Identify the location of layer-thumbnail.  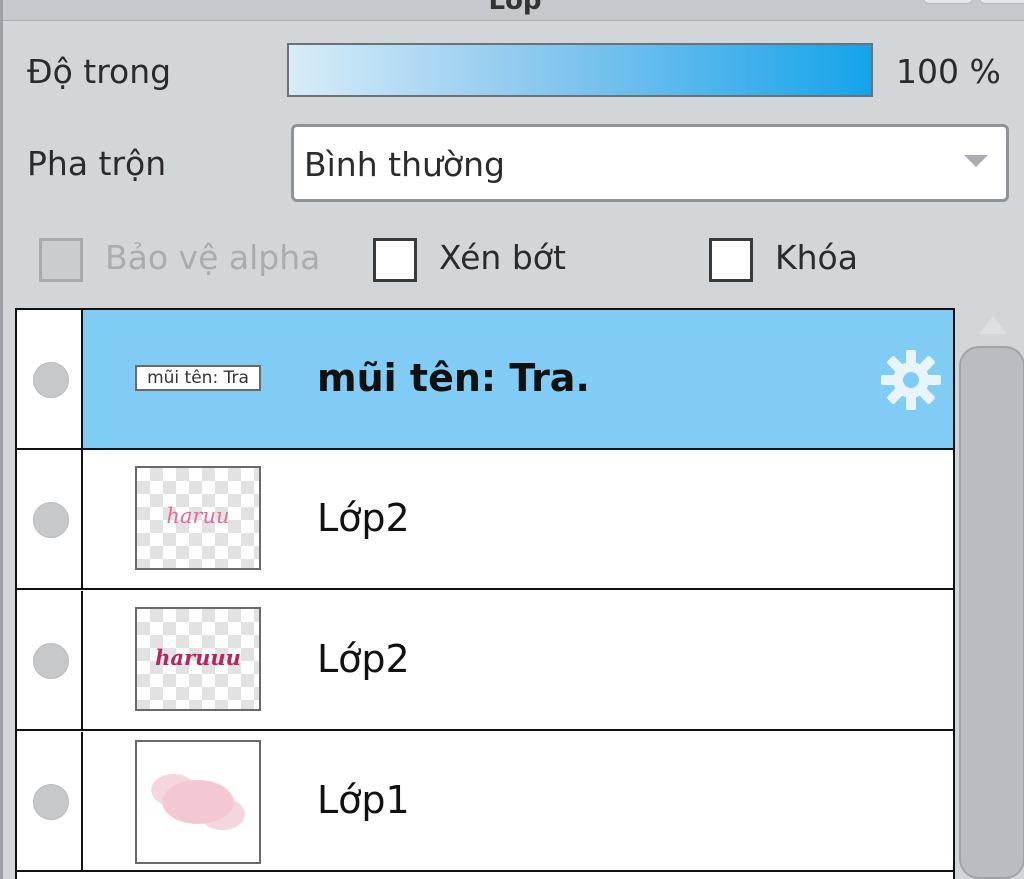
(198, 802).